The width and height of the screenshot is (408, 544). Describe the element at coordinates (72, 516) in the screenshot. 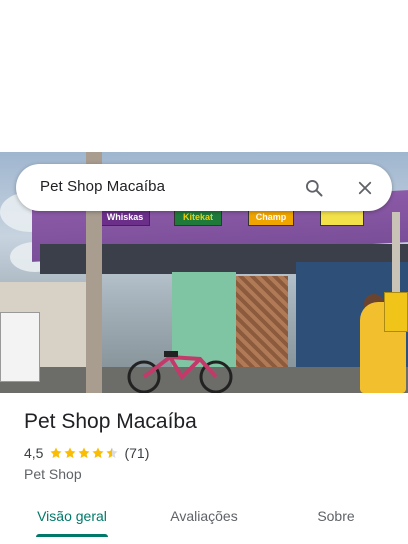

I see `tab-overview: Visão geral` at that location.